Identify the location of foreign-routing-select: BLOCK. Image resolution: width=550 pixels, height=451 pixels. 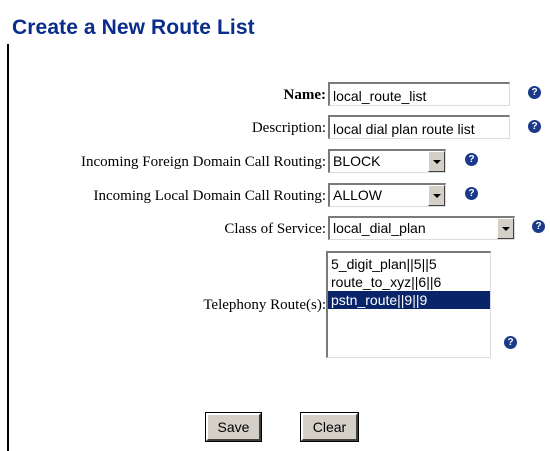
(387, 161).